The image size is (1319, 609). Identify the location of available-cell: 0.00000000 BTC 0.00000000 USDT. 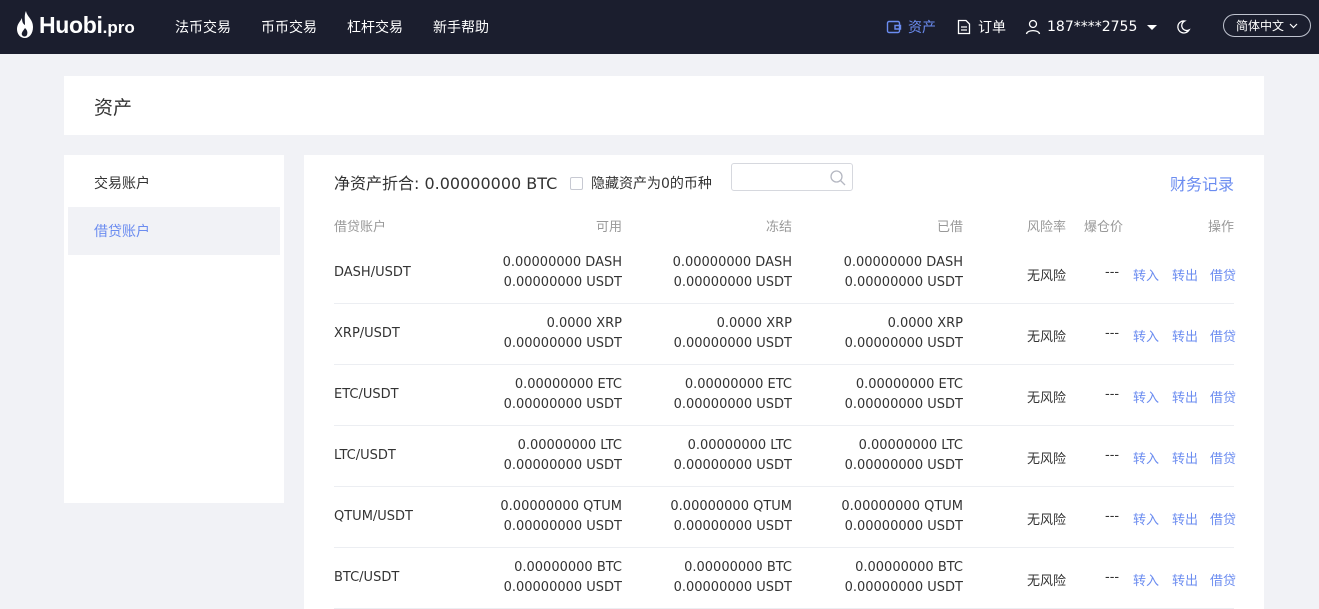
(563, 578).